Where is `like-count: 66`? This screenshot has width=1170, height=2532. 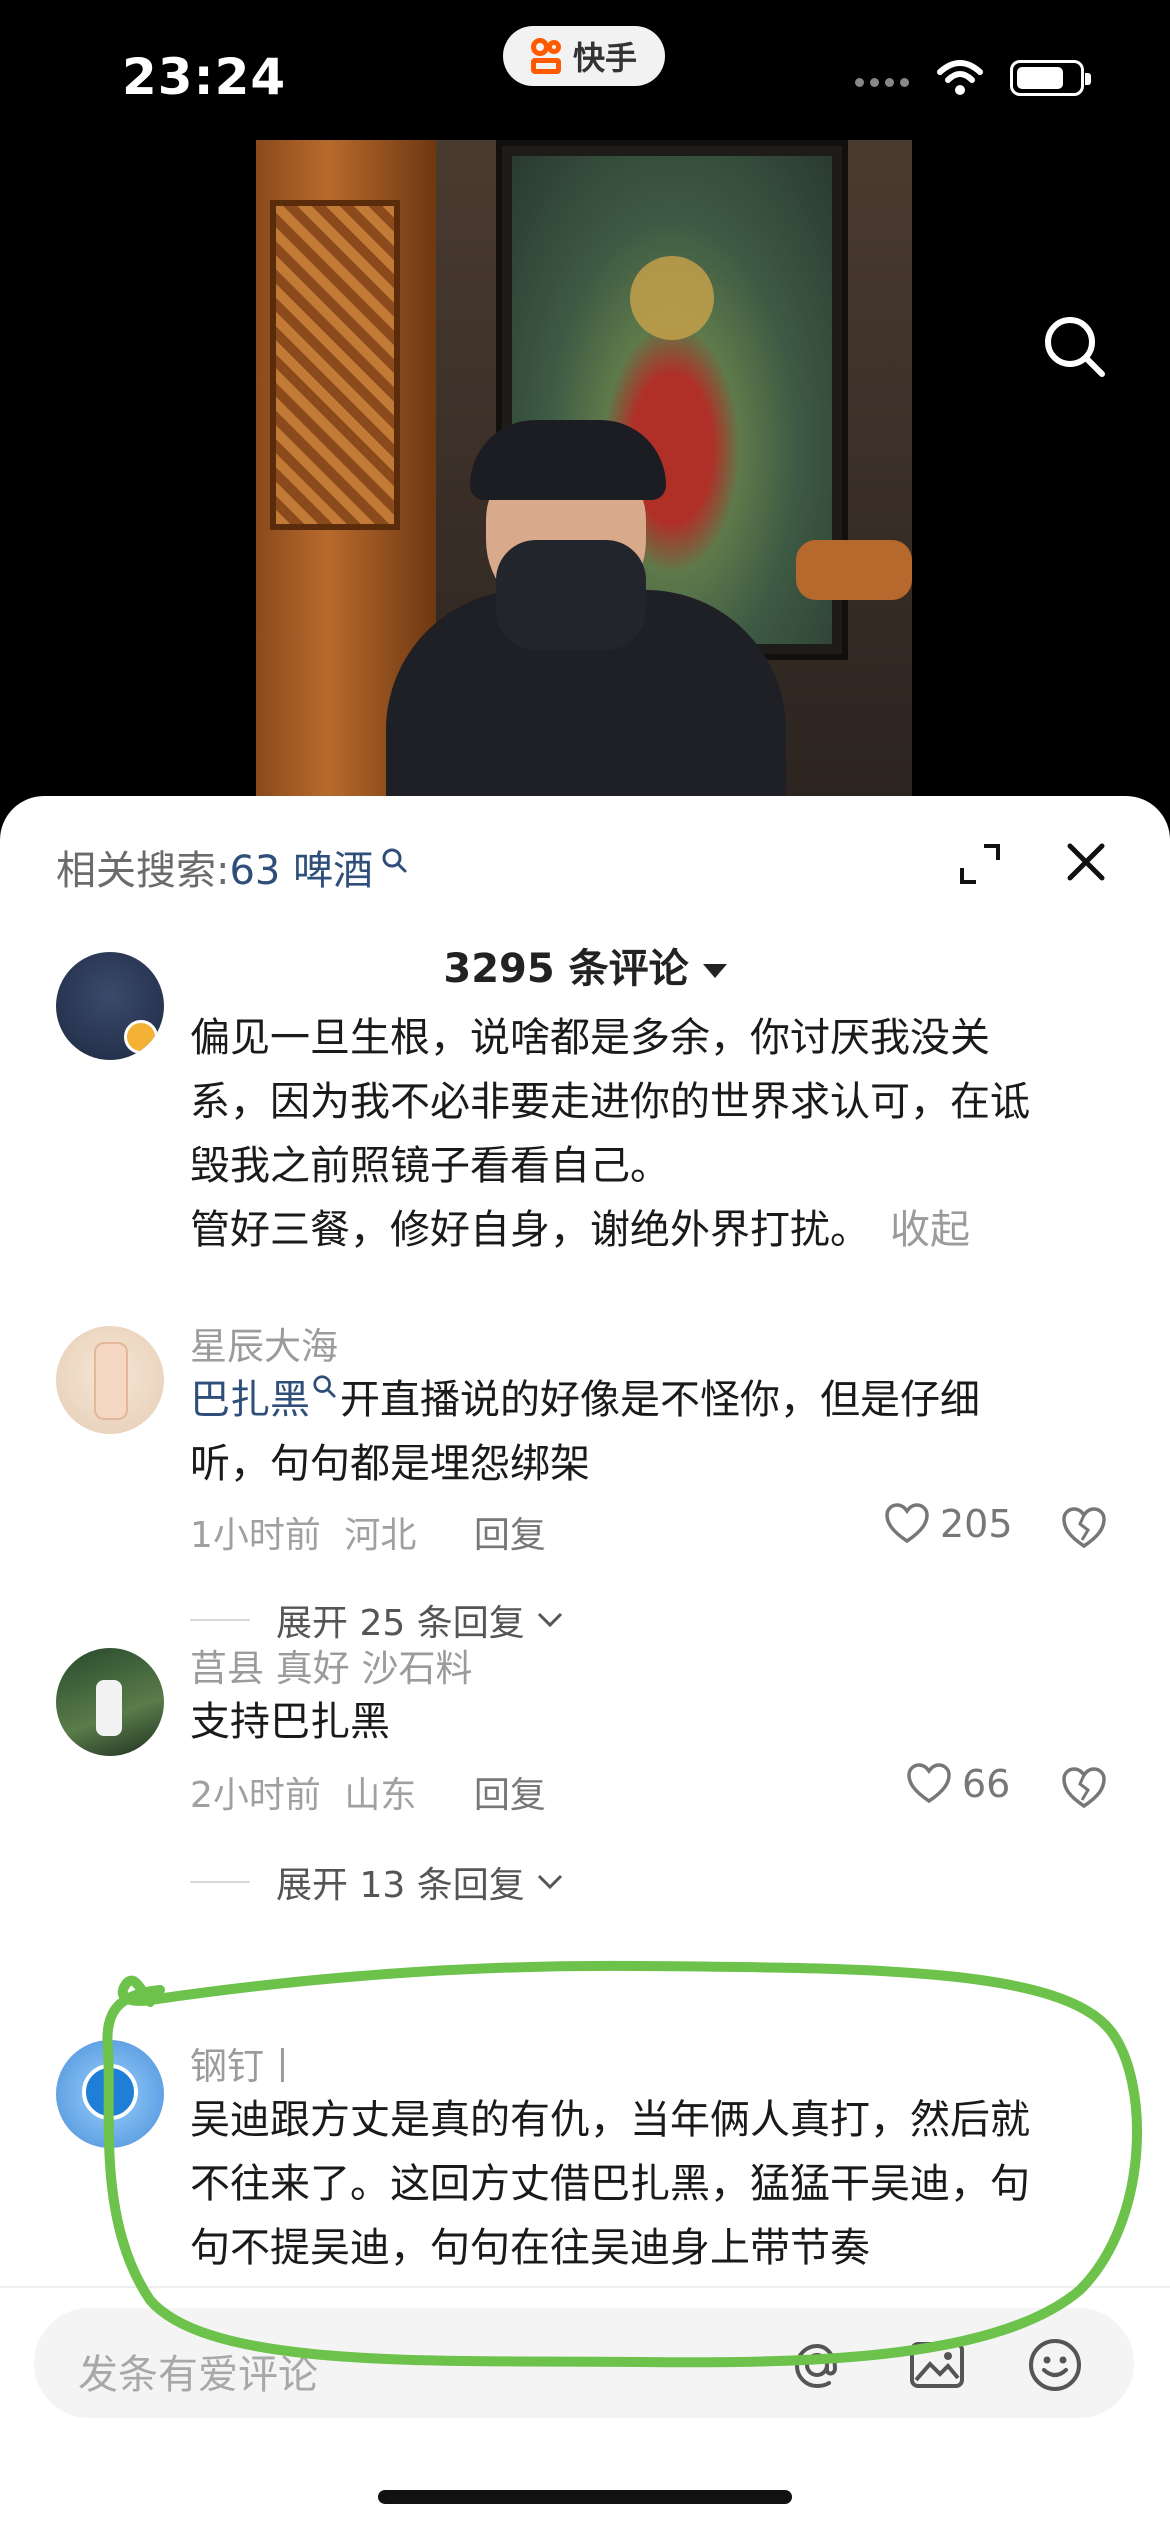 like-count: 66 is located at coordinates (986, 1784).